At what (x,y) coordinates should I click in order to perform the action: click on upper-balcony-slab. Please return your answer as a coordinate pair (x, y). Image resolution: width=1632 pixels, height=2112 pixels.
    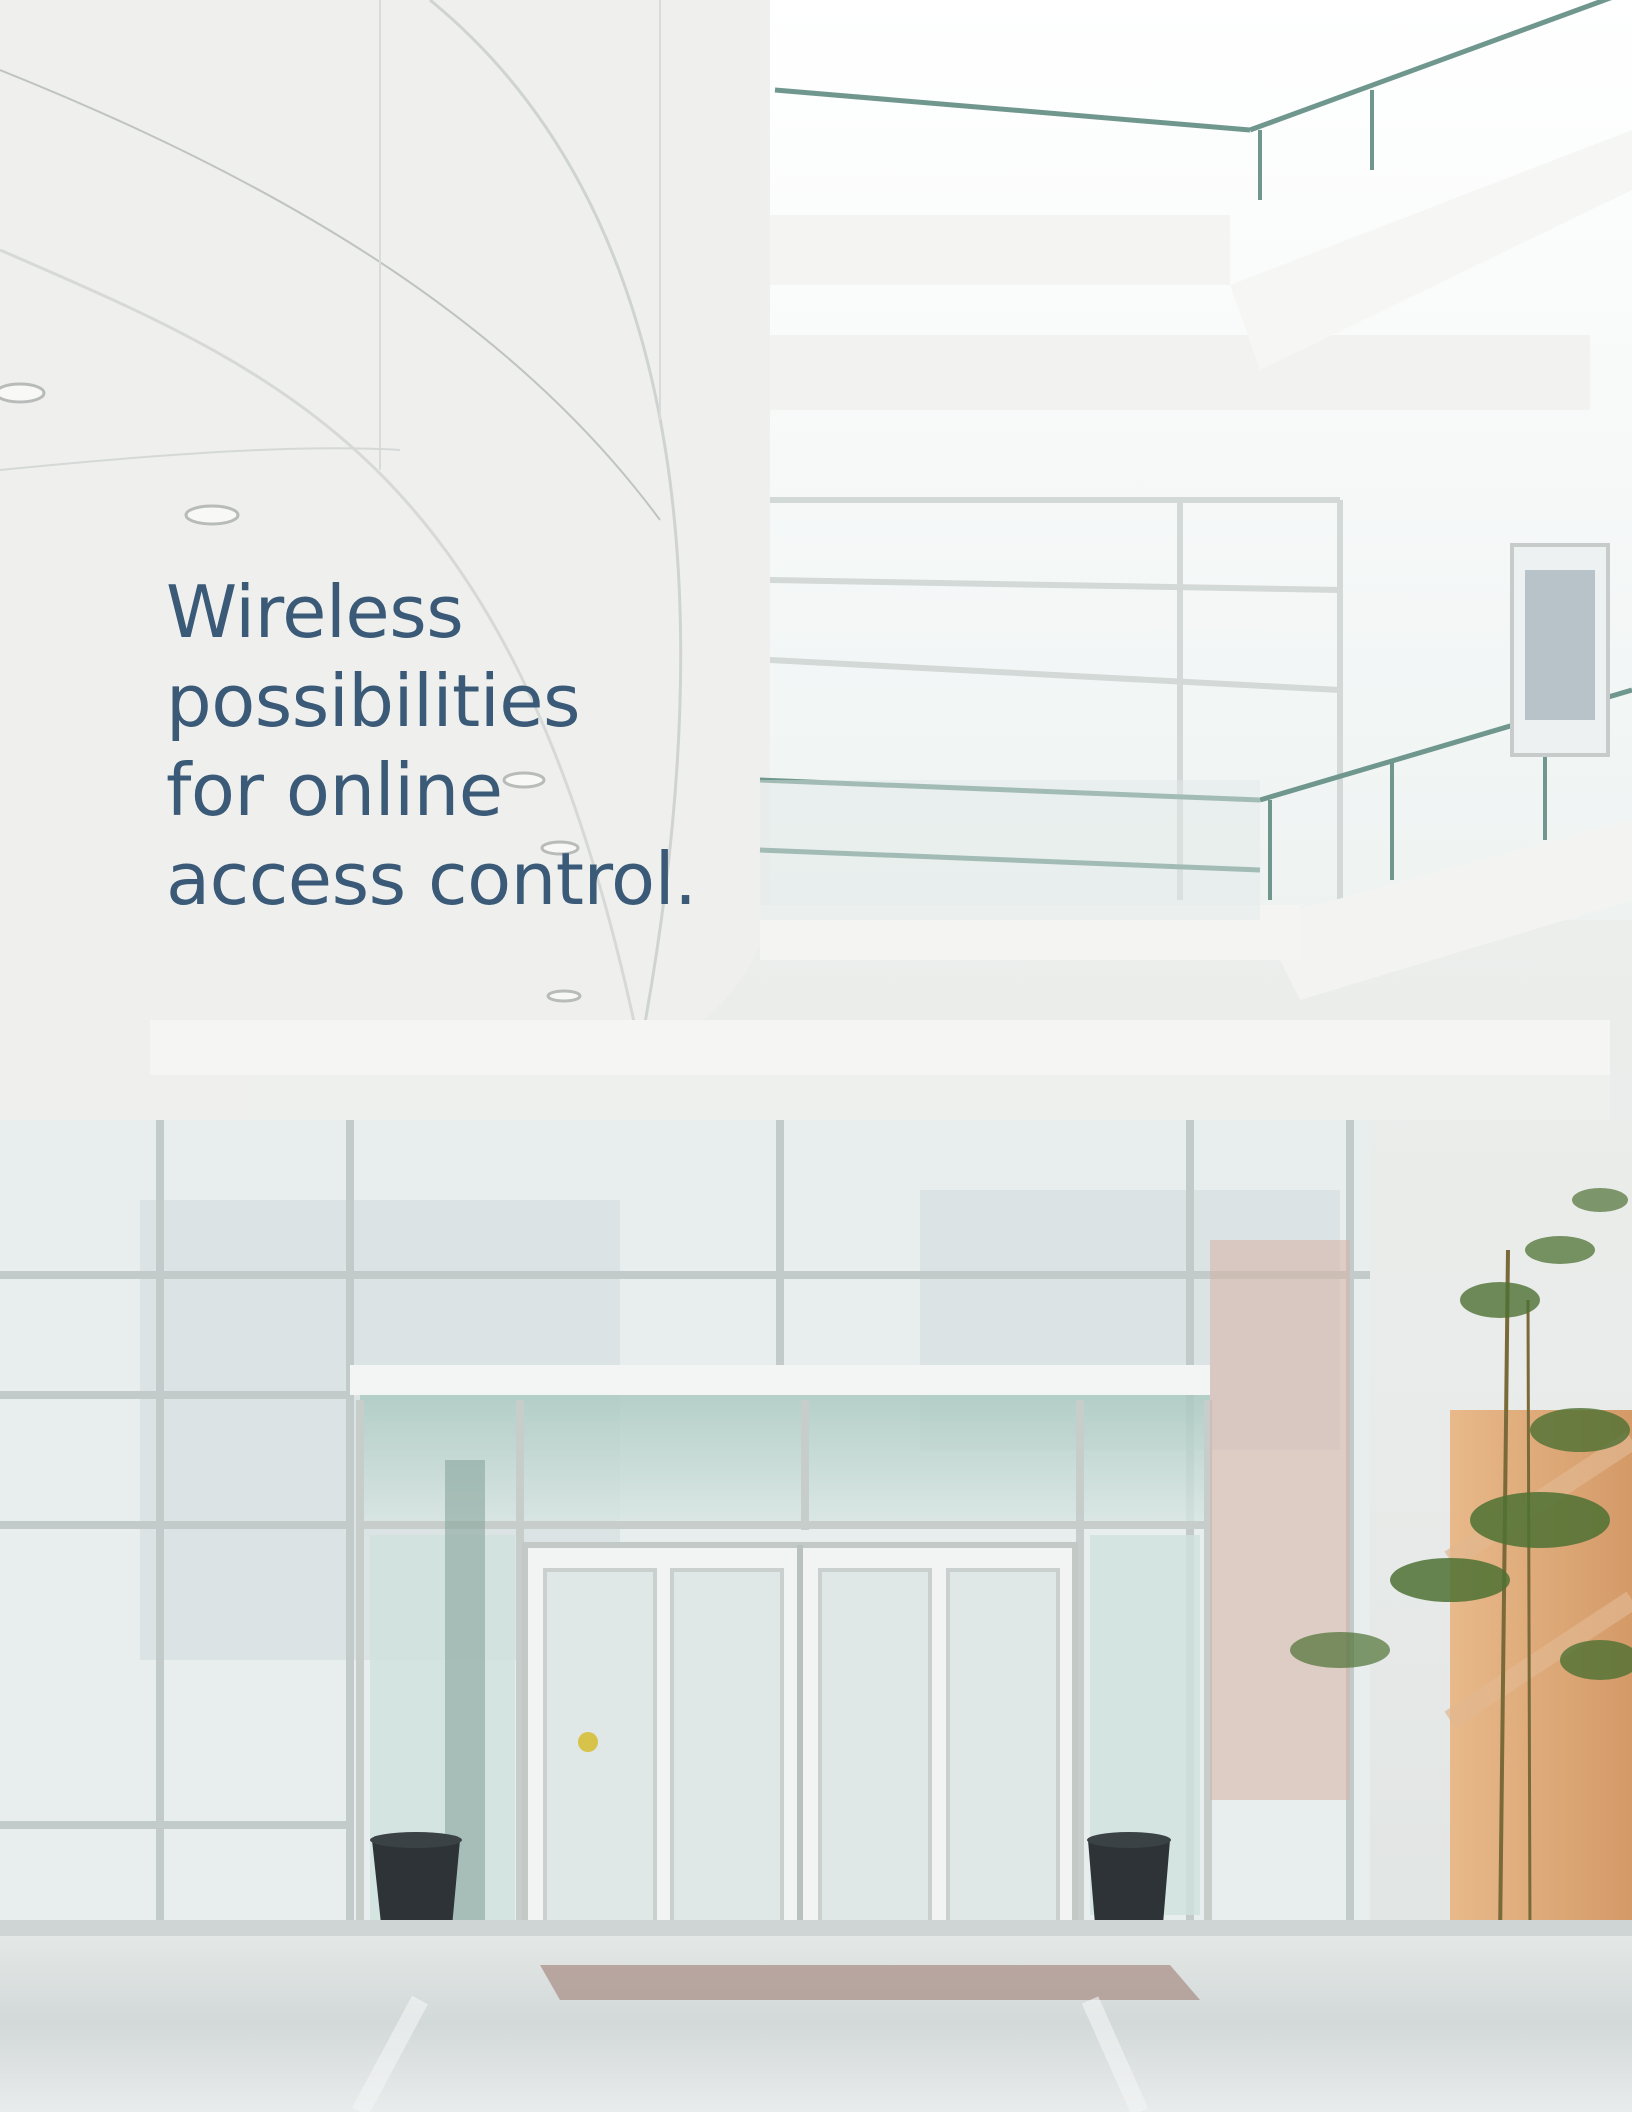
    Looking at the image, I should click on (1000, 250).